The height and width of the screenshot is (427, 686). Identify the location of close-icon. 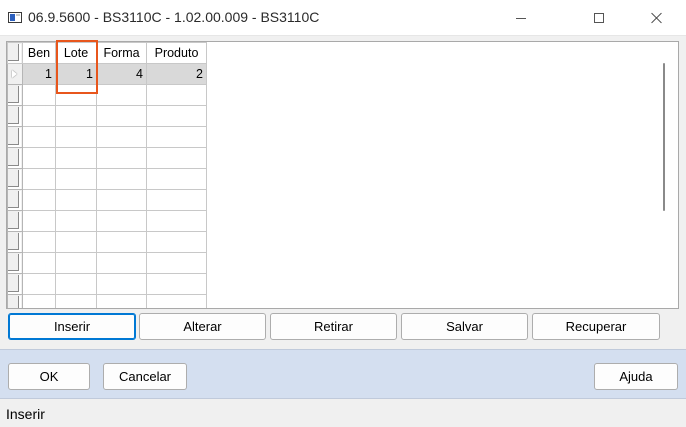
(657, 18).